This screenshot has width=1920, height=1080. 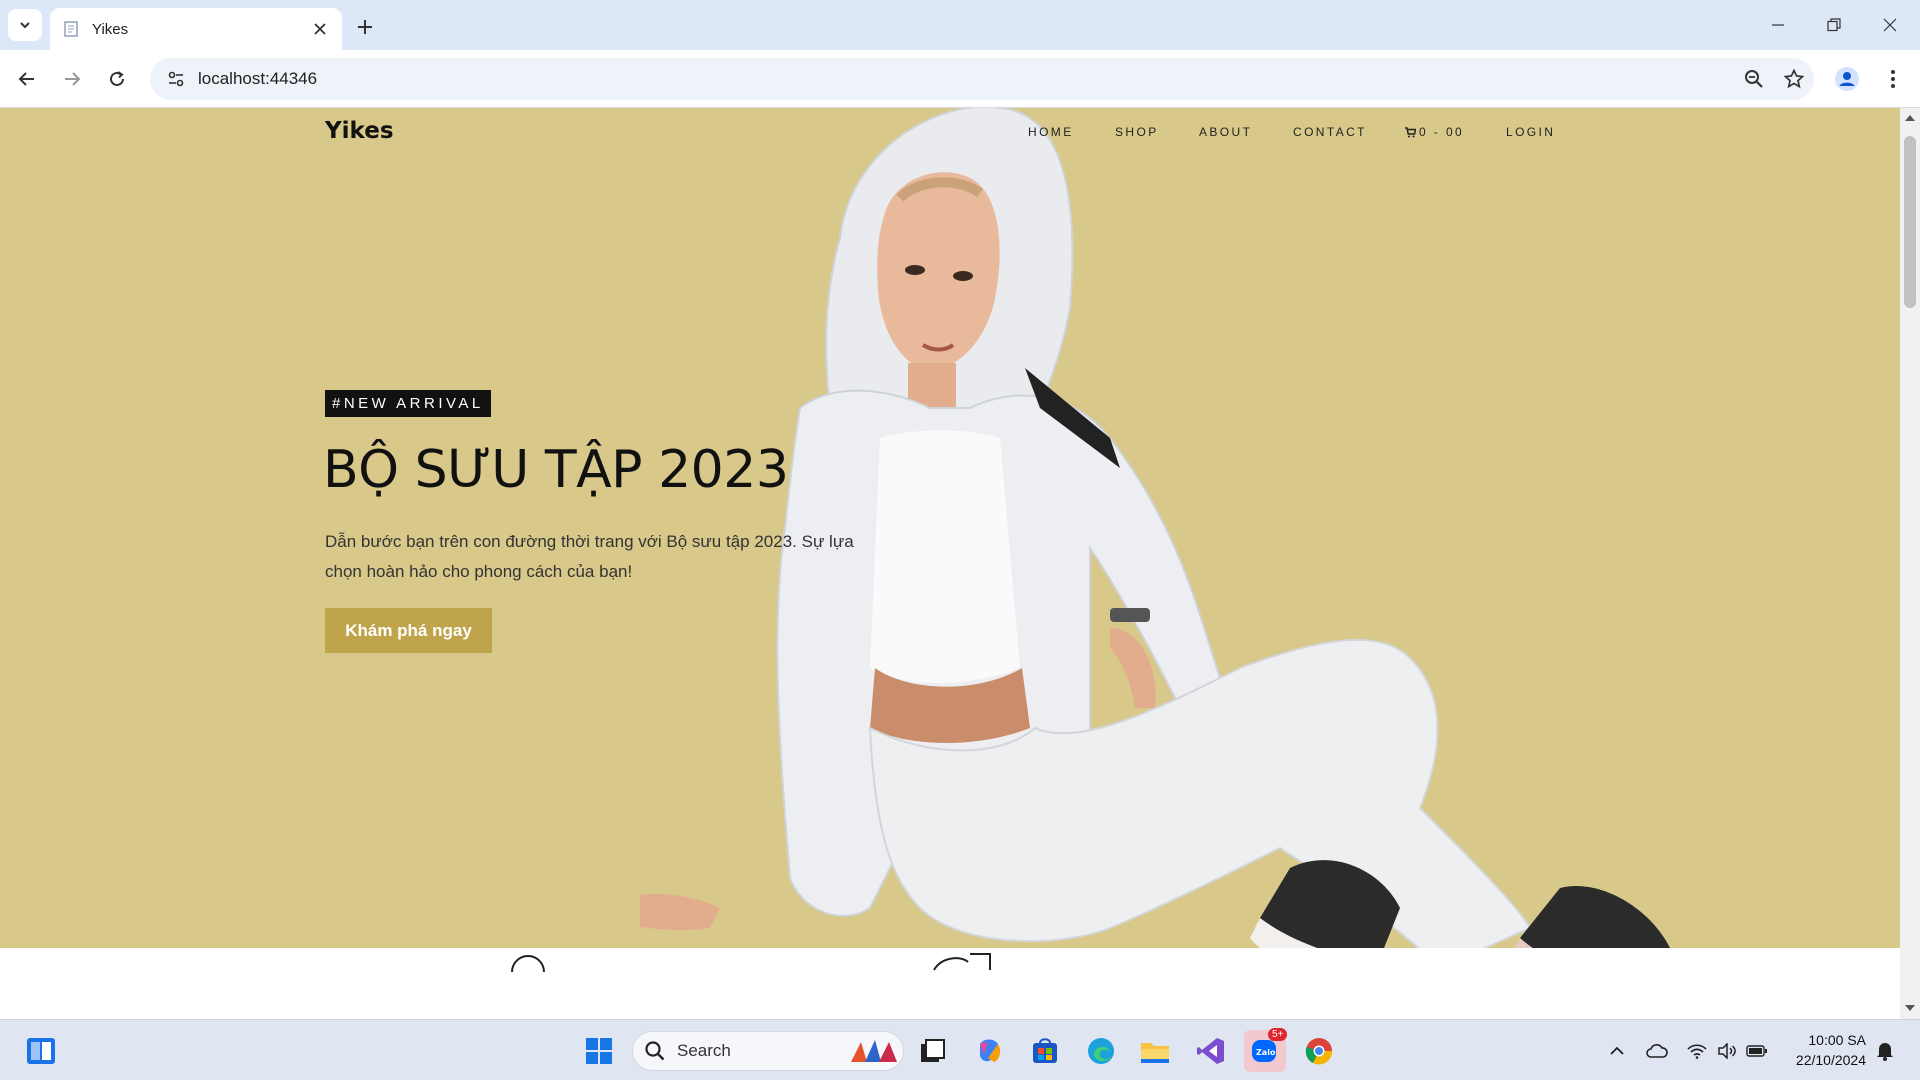 I want to click on browser-tabstrip: Yikes, so click(x=960, y=25).